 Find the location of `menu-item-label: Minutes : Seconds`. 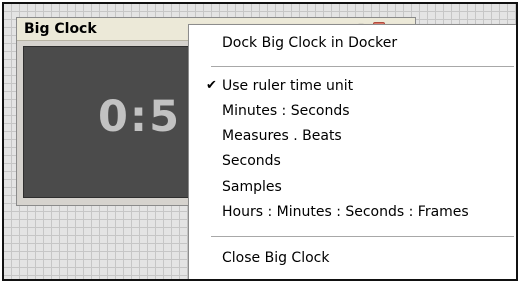

menu-item-label: Minutes : Seconds is located at coordinates (286, 111).